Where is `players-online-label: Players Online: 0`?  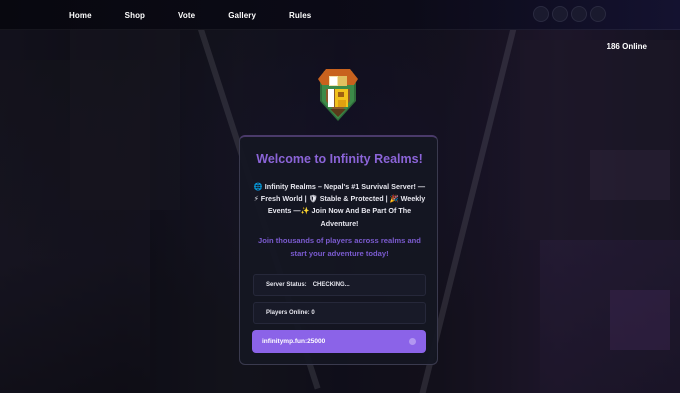
players-online-label: Players Online: 0 is located at coordinates (290, 313).